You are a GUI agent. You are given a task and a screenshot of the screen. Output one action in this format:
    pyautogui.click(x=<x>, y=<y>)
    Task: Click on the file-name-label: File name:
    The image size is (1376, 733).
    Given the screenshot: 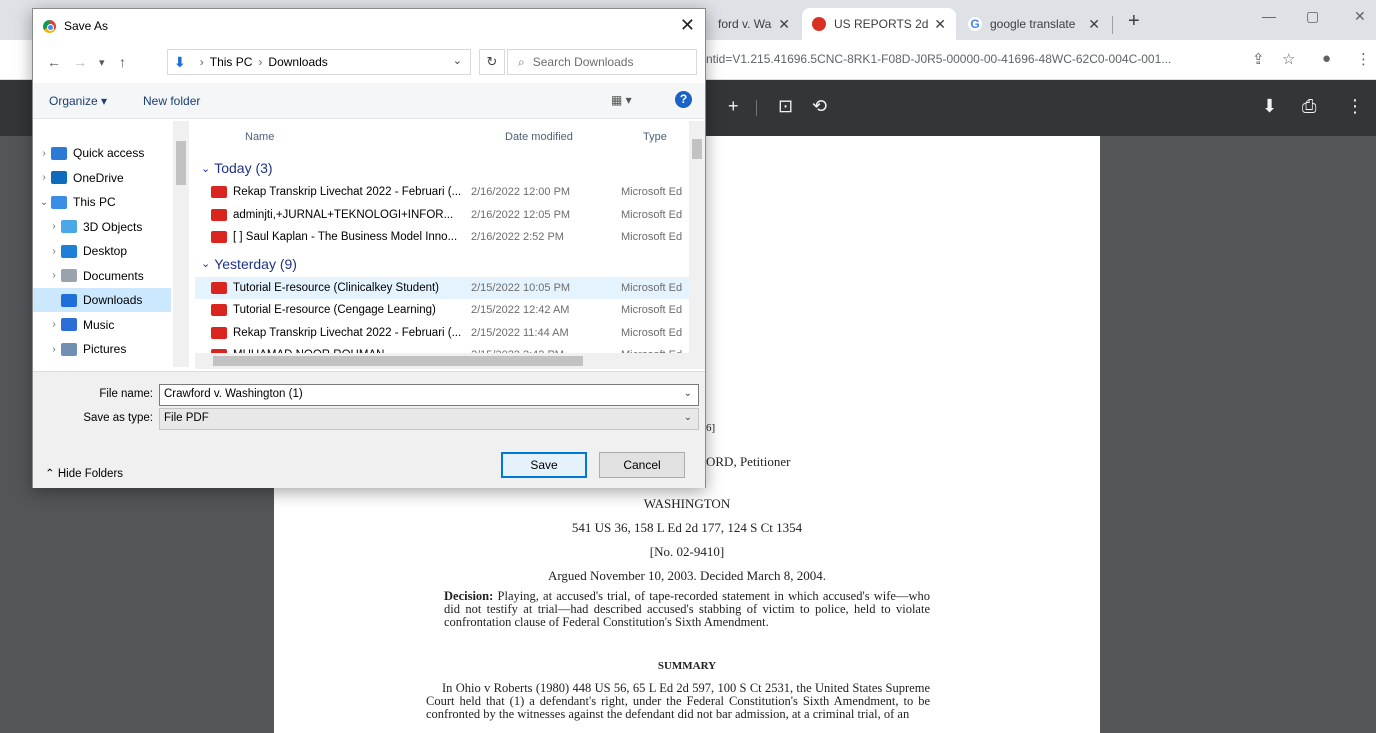 What is the action you would take?
    pyautogui.click(x=126, y=394)
    